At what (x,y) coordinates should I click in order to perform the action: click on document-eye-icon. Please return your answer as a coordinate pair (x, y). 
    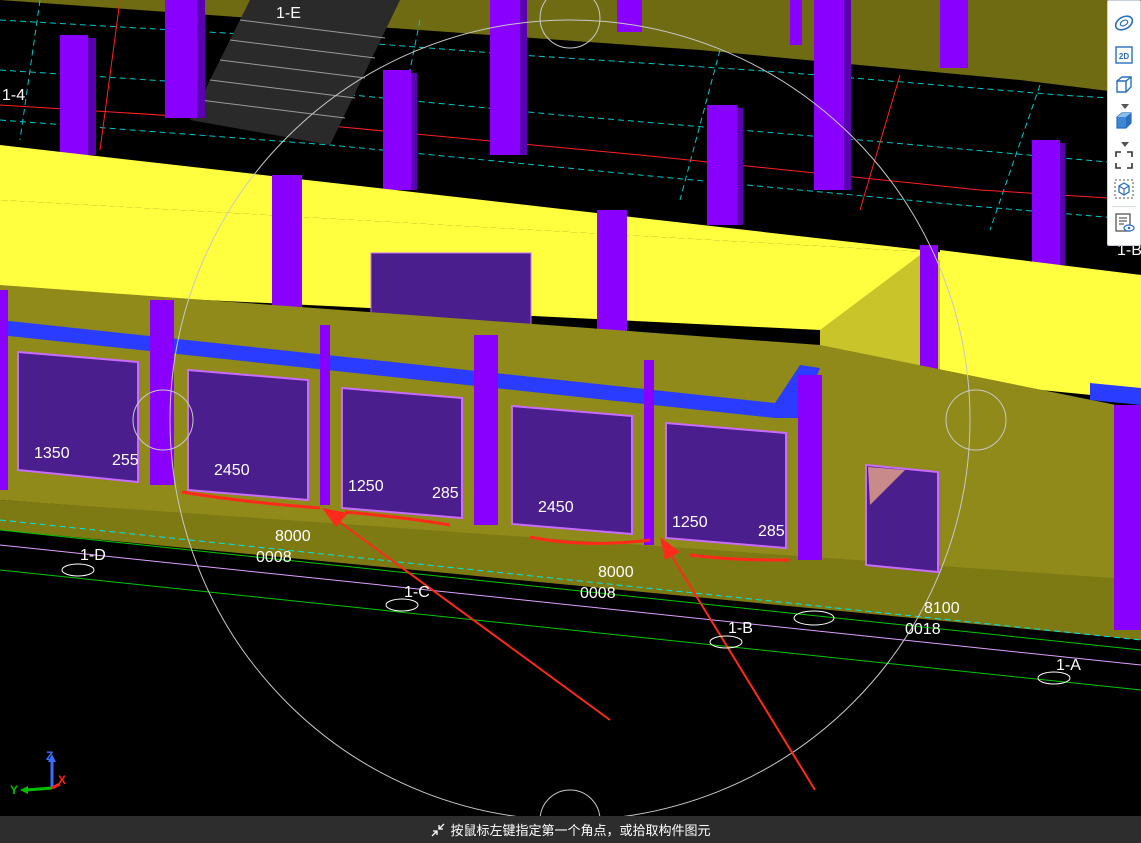
    Looking at the image, I should click on (1125, 222).